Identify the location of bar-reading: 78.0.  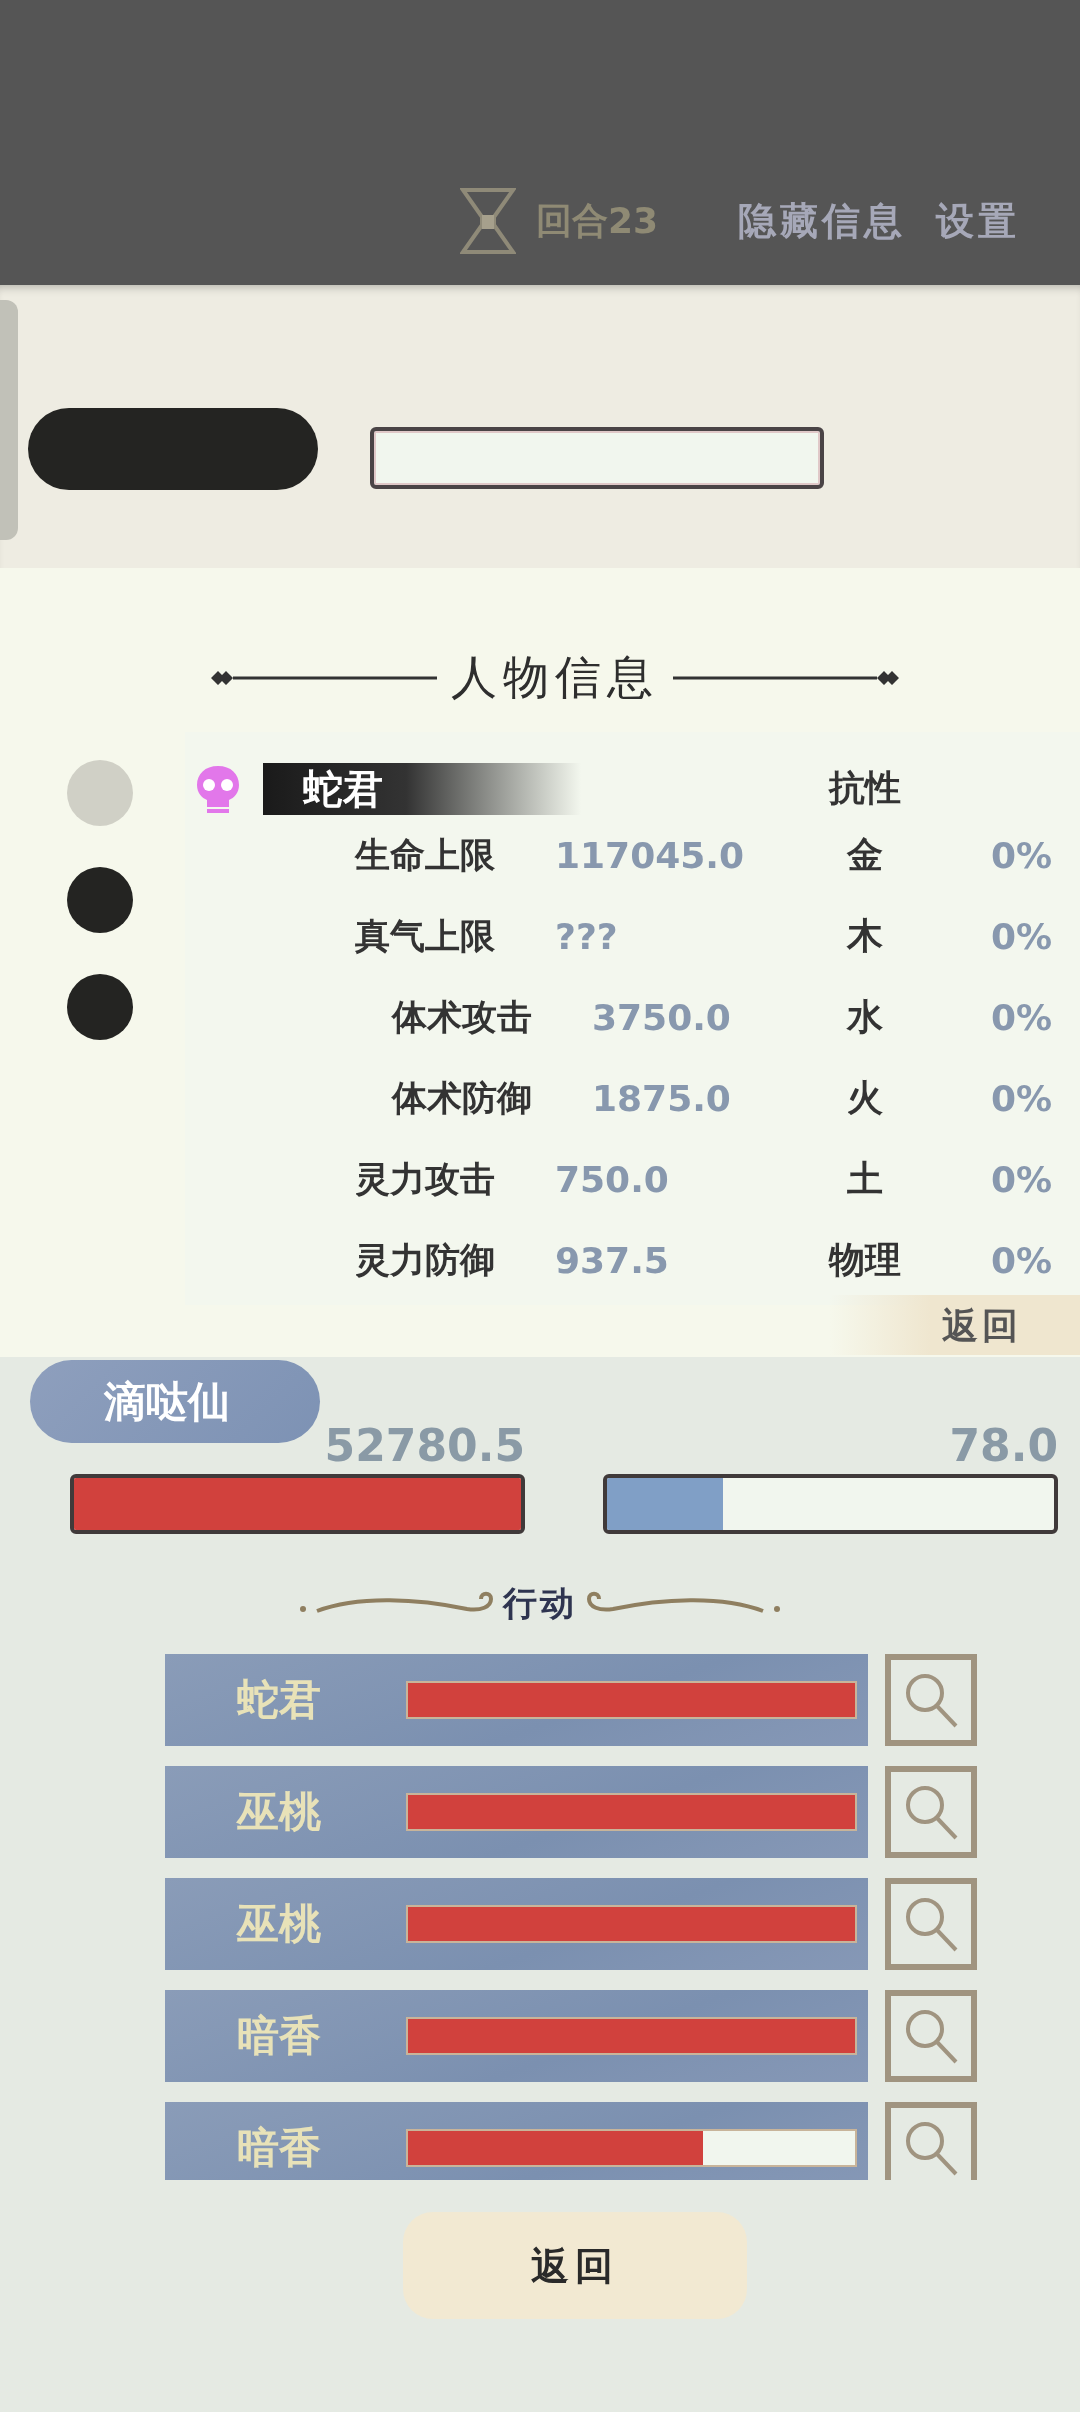
(1003, 1446).